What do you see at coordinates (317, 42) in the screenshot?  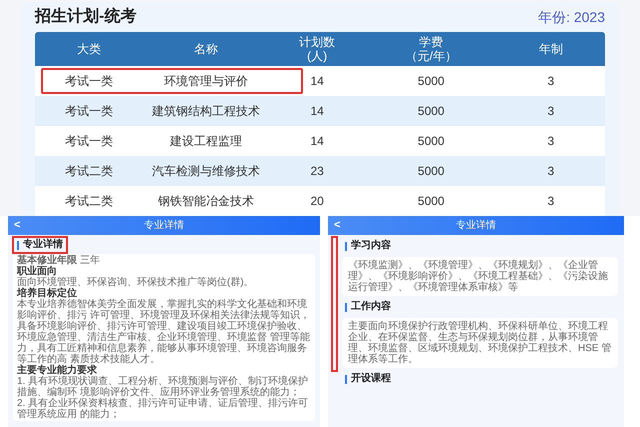 I see `column-header: 计划数` at bounding box center [317, 42].